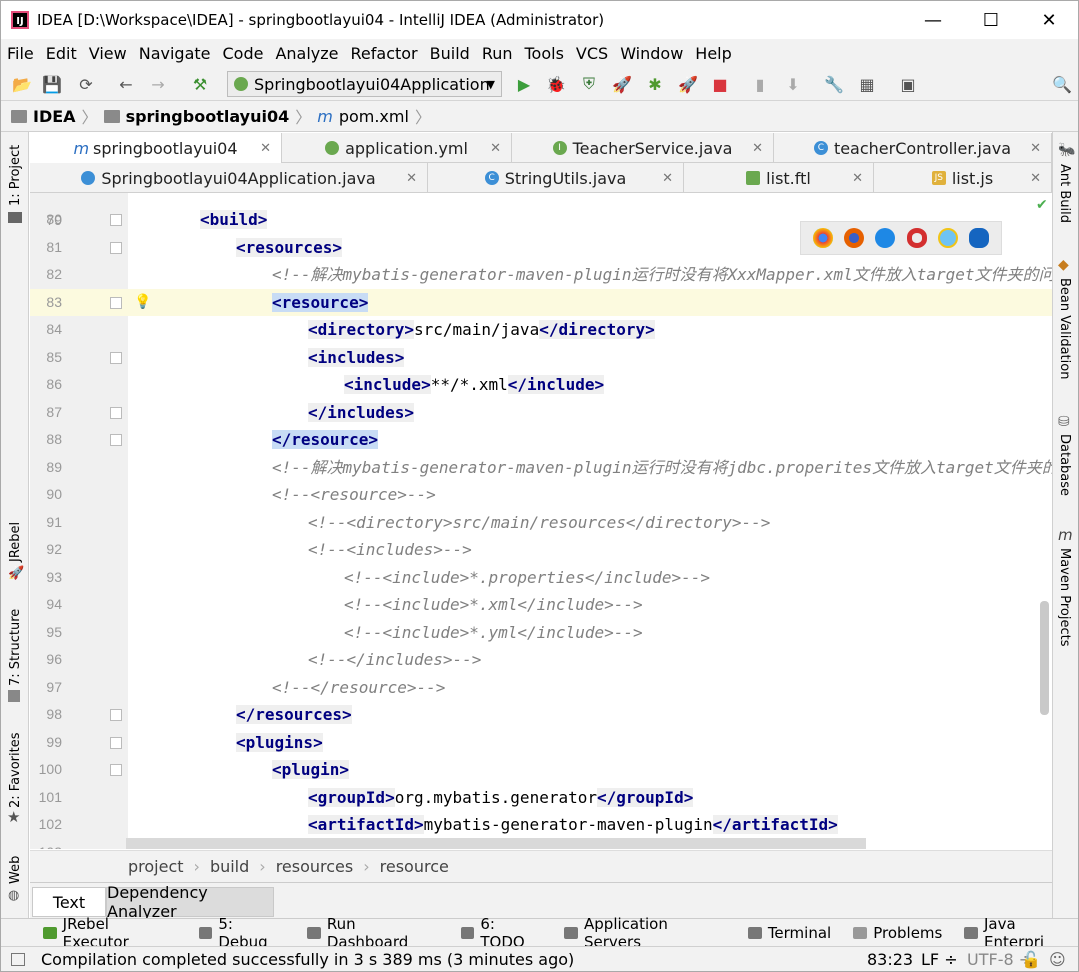 Image resolution: width=1079 pixels, height=972 pixels. I want to click on inspection-ok-icon: ✔, so click(1042, 205).